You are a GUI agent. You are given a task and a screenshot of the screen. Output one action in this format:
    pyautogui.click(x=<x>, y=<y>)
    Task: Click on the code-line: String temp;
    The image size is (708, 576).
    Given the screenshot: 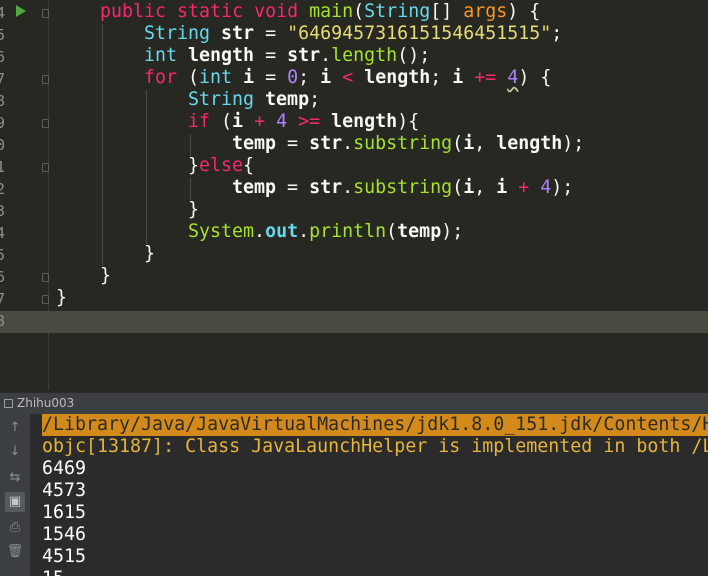 What is the action you would take?
    pyautogui.click(x=254, y=100)
    